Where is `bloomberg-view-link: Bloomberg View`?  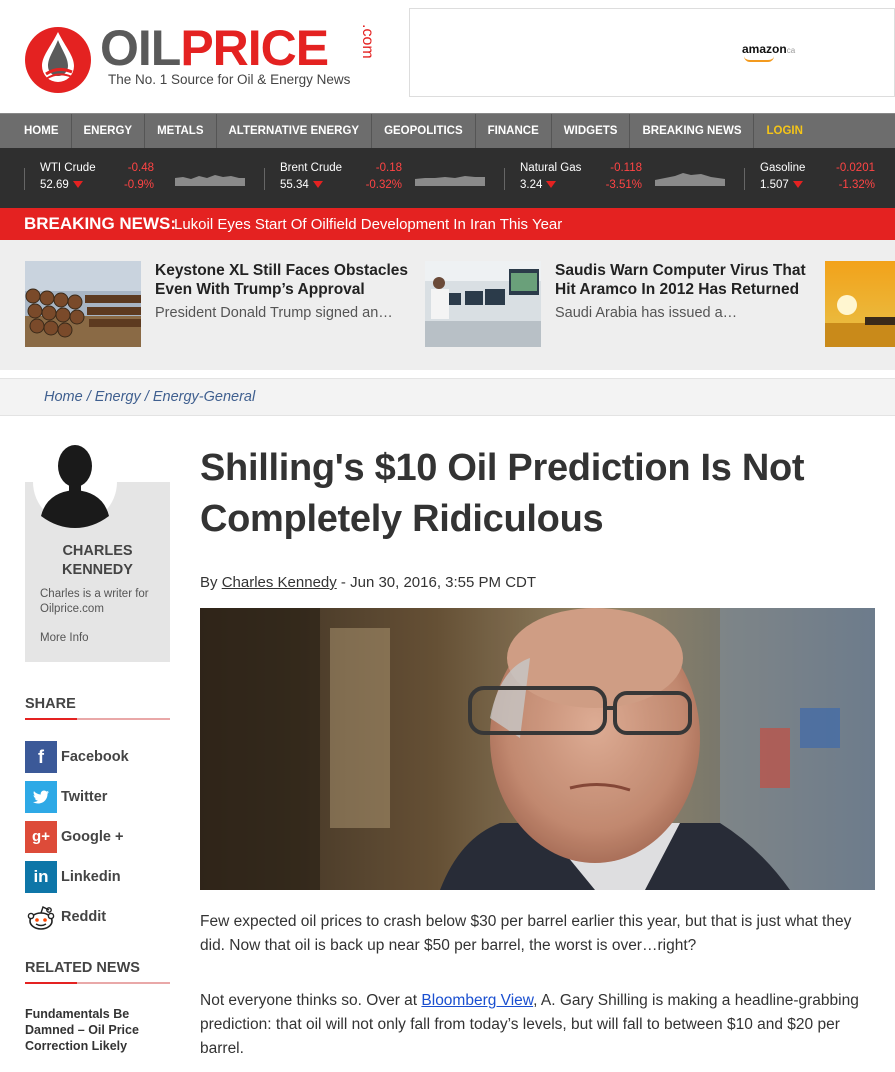
bloomberg-view-link: Bloomberg View is located at coordinates (477, 1000).